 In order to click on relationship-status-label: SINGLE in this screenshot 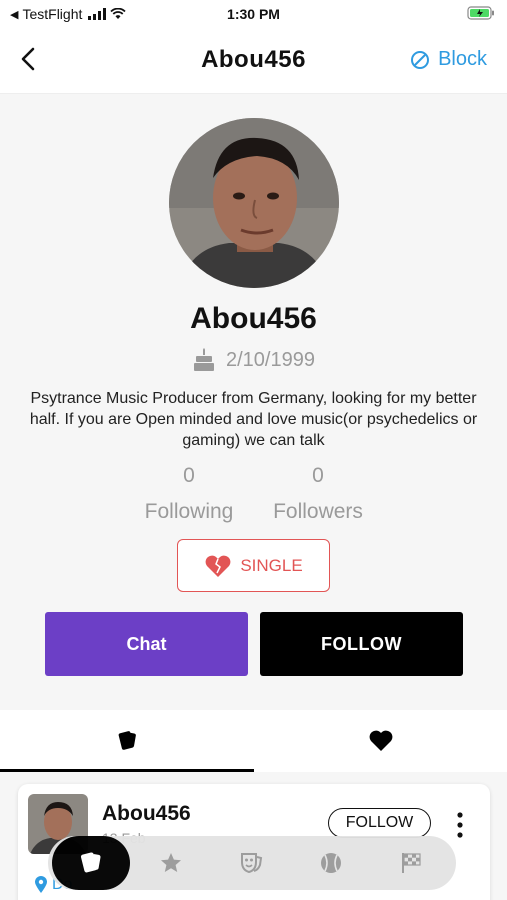, I will do `click(271, 565)`.